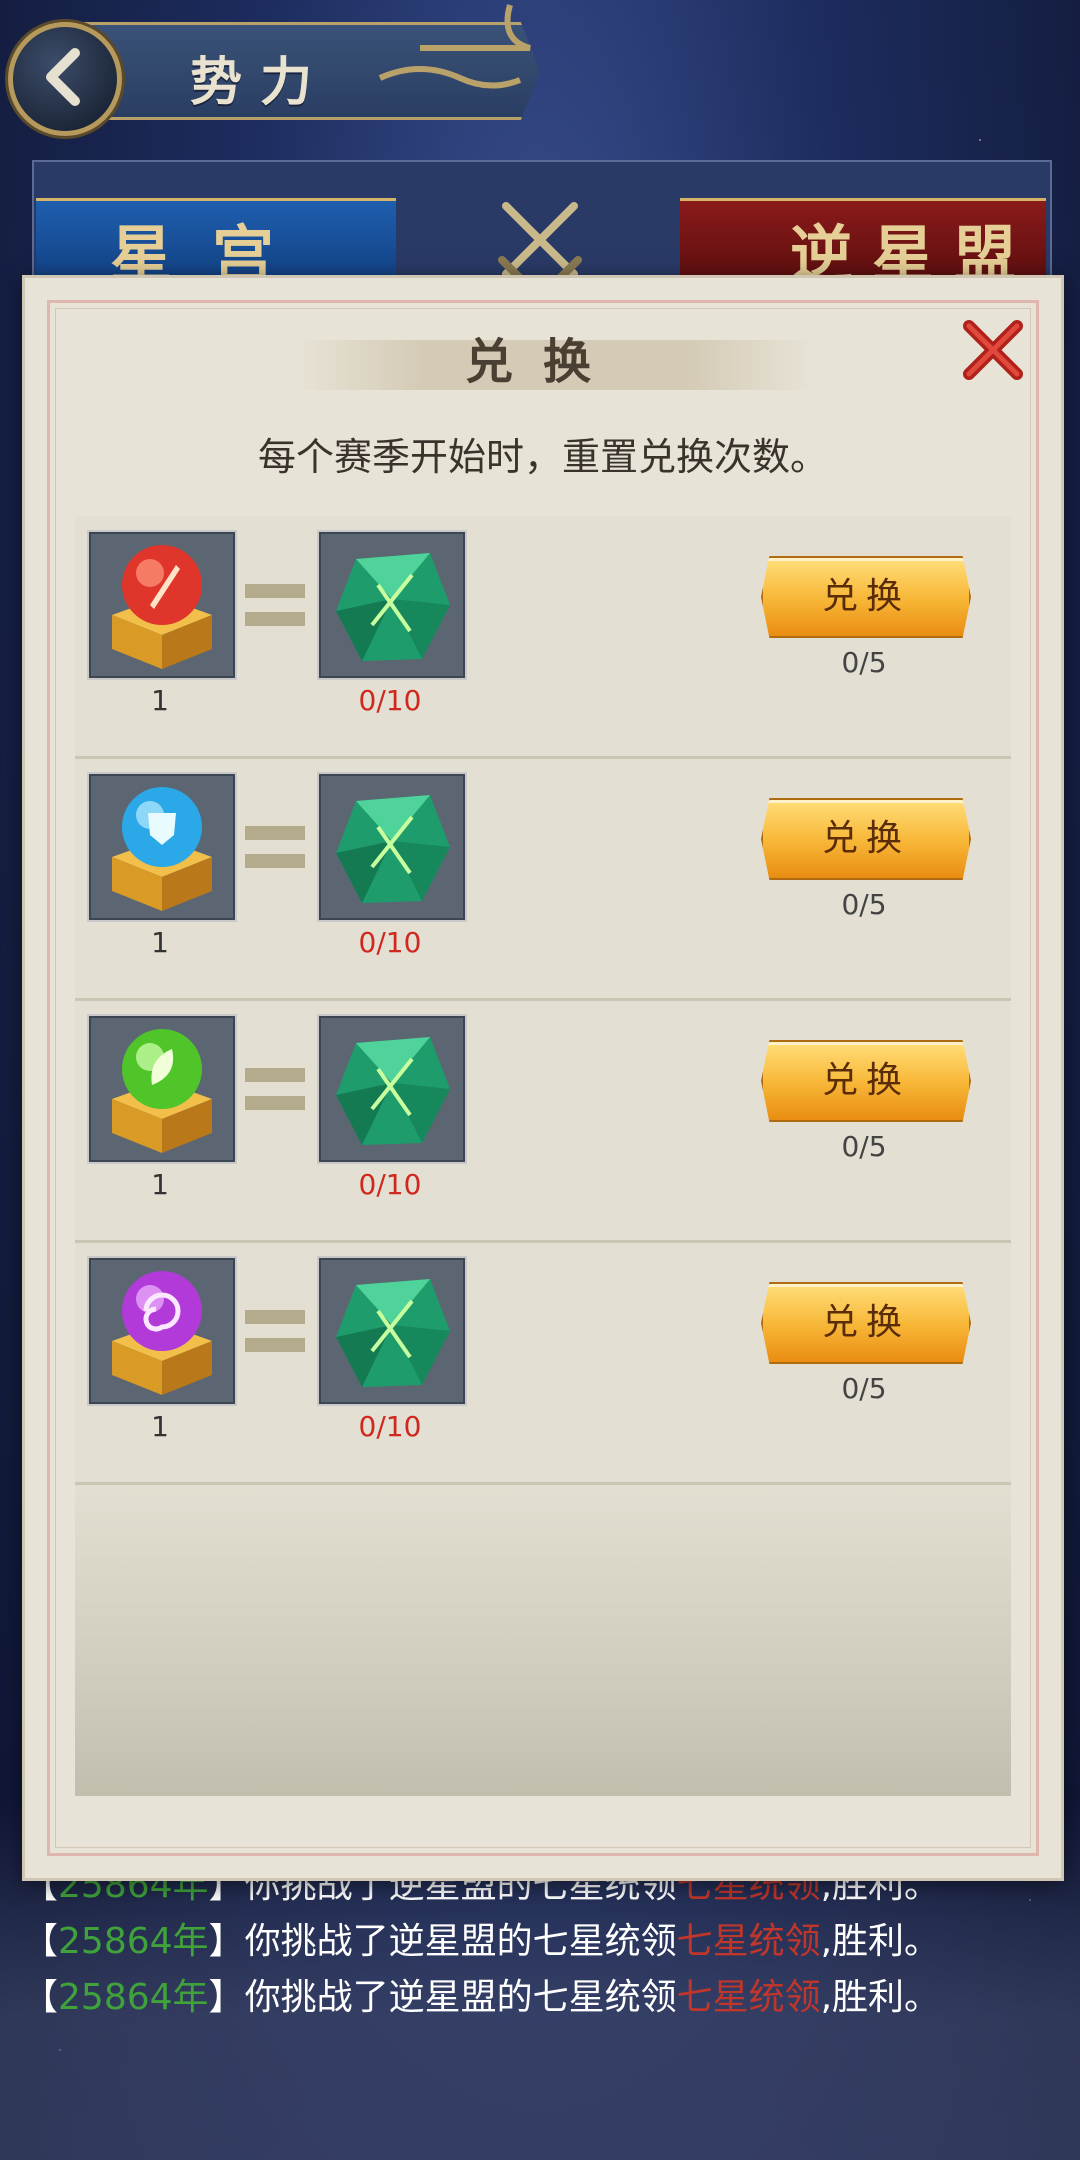 The width and height of the screenshot is (1080, 2160). I want to click on back-button, so click(65, 79).